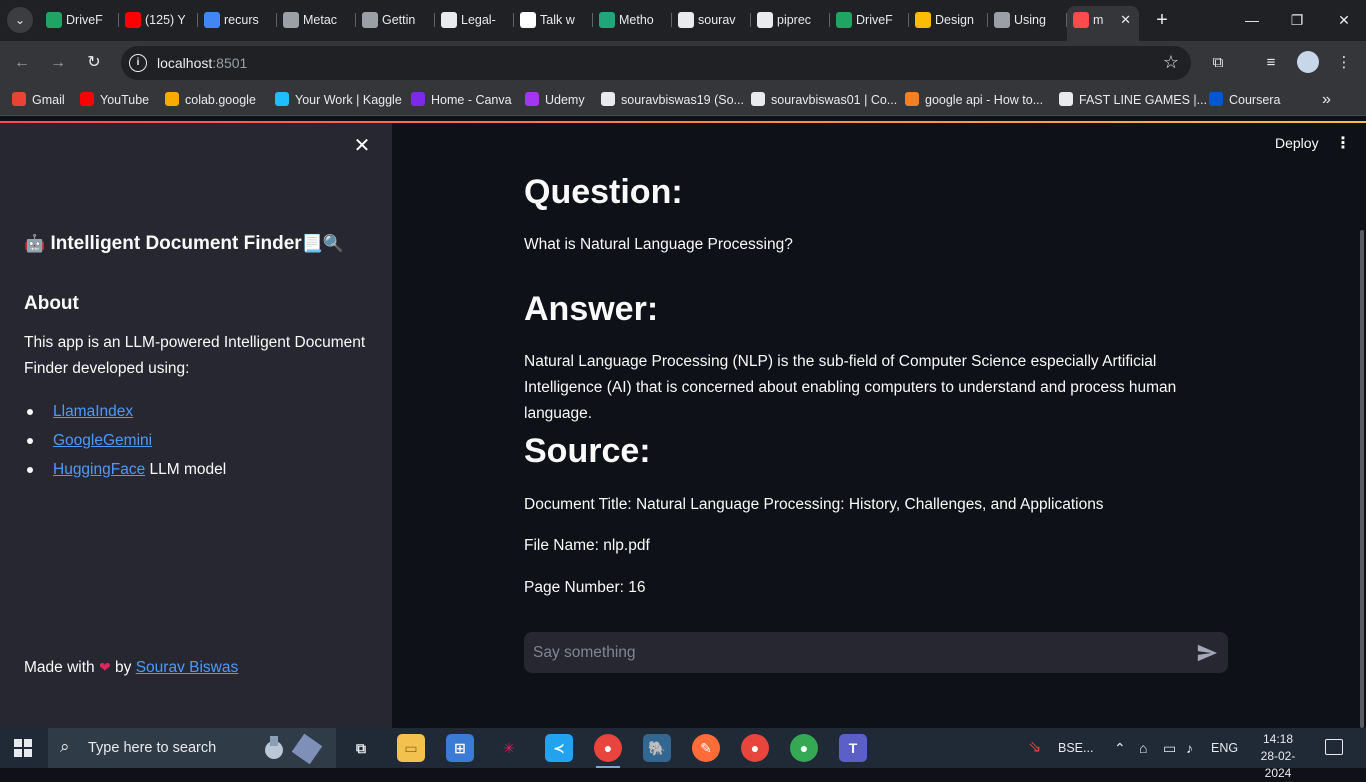  I want to click on new-tab-button: +, so click(1162, 20).